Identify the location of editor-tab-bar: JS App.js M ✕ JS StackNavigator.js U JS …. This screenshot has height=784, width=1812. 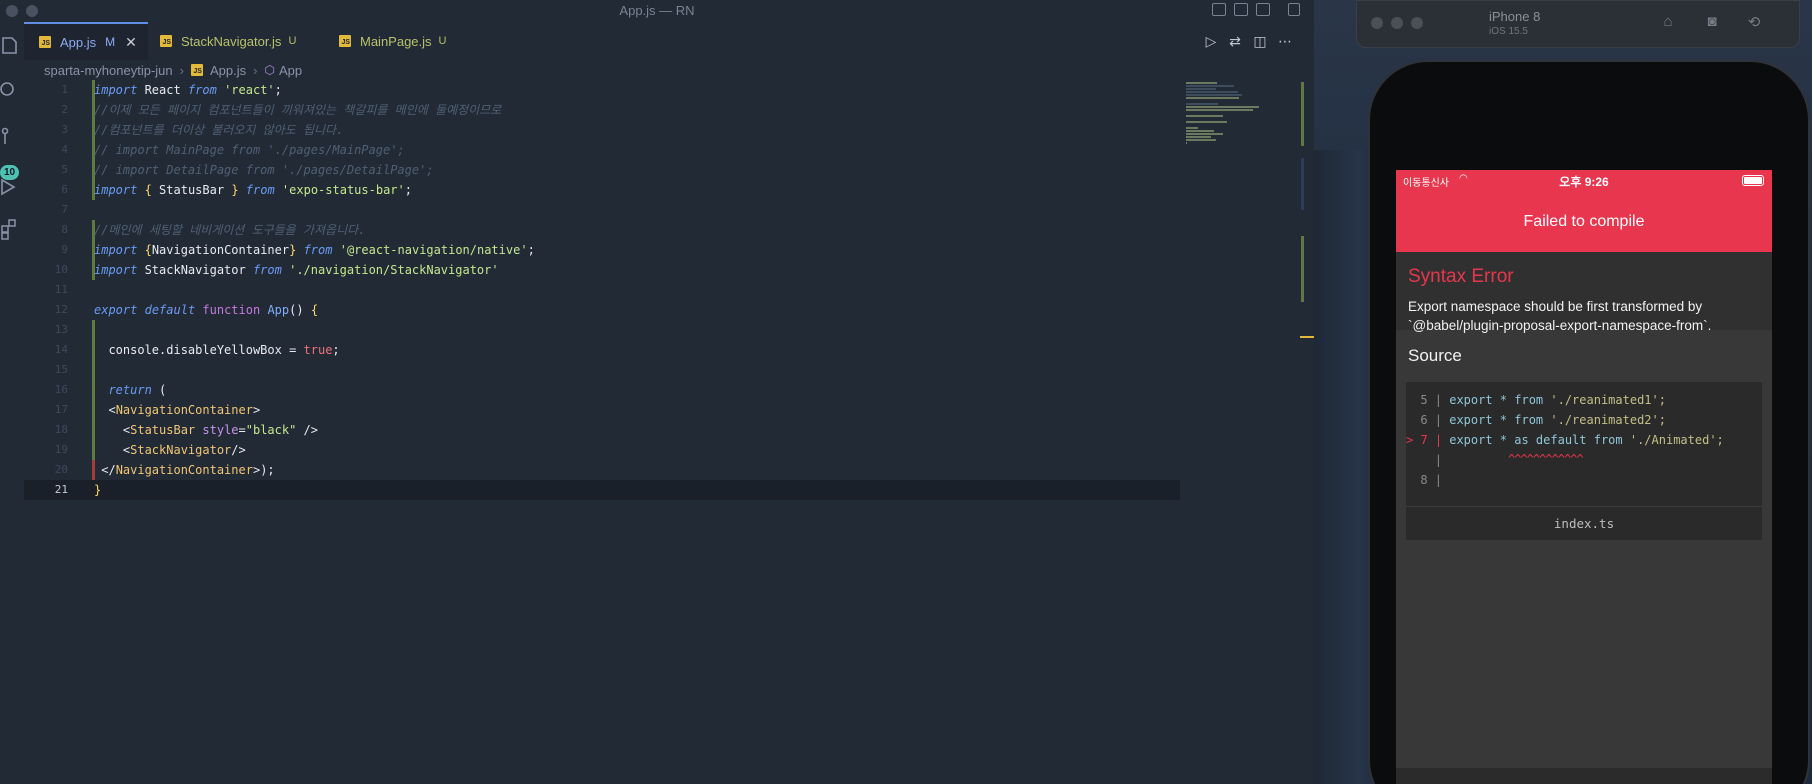
(669, 41).